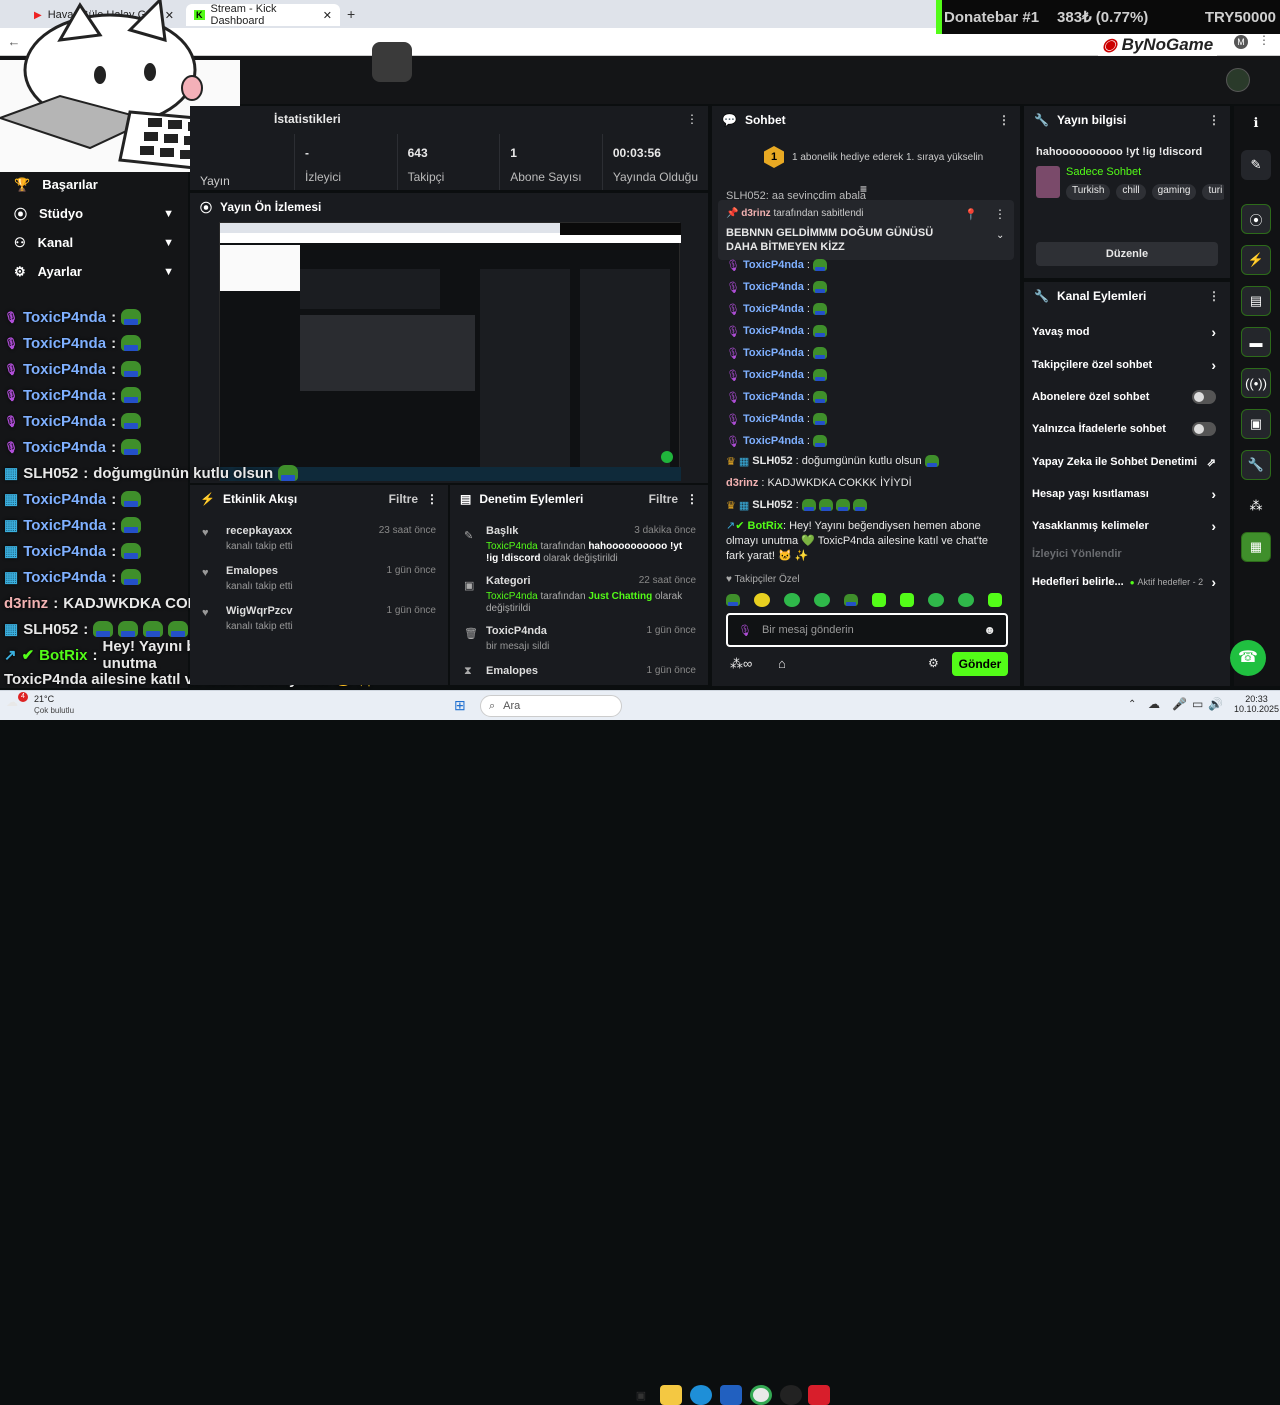  What do you see at coordinates (782, 663) in the screenshot?
I see `store-icon: ⌂` at bounding box center [782, 663].